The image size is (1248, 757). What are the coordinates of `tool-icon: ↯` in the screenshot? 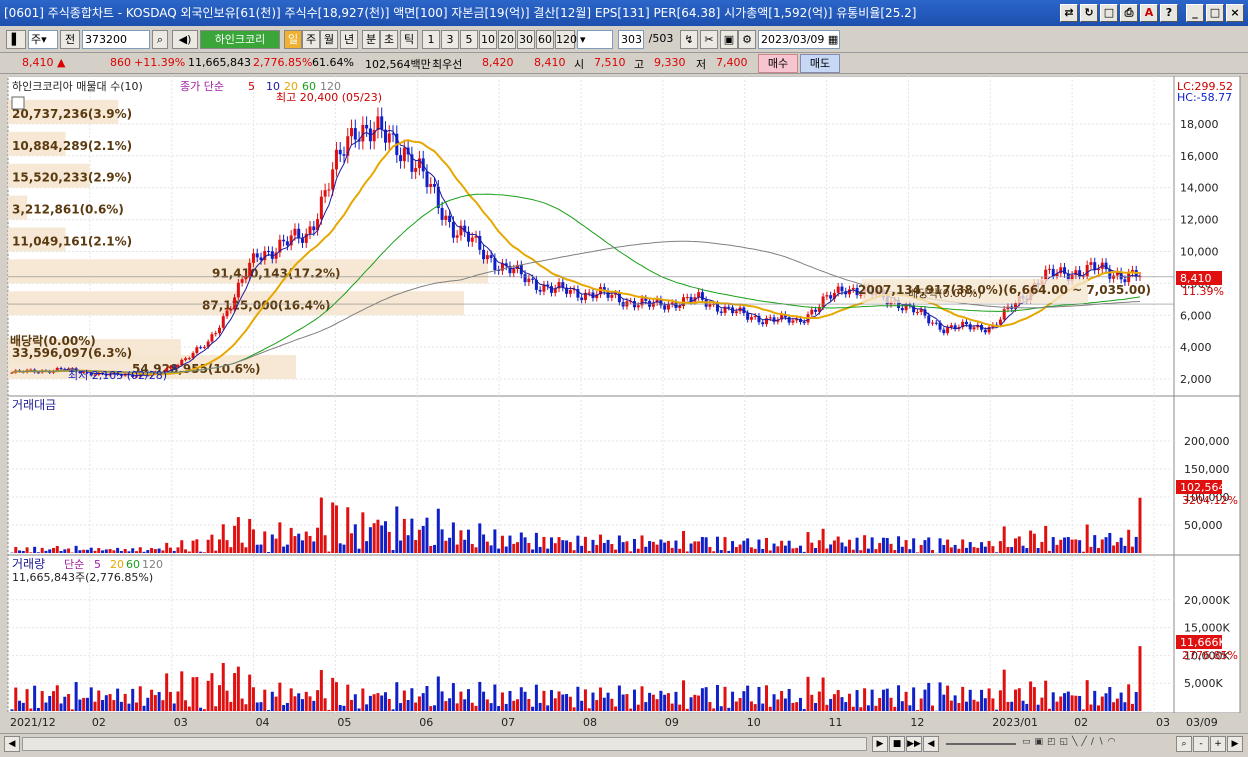 It's located at (689, 39).